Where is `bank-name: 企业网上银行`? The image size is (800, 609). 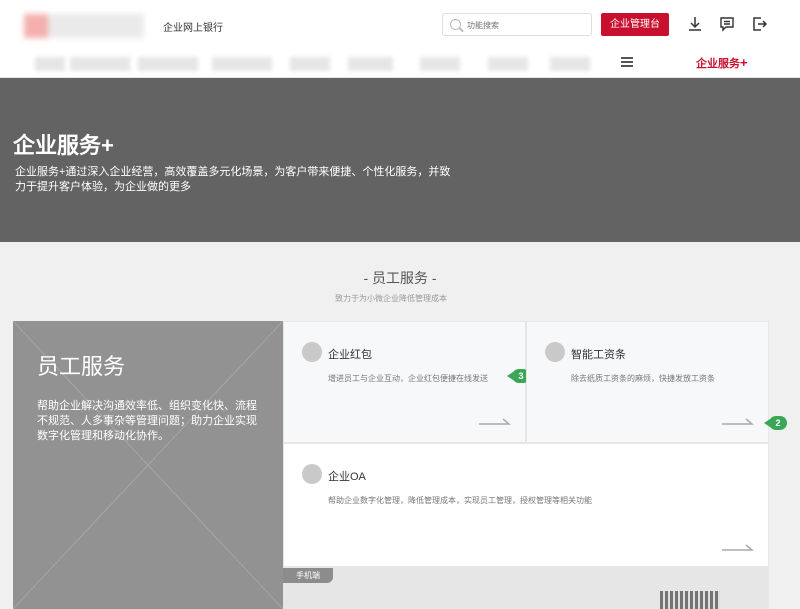 bank-name: 企业网上银行 is located at coordinates (193, 28).